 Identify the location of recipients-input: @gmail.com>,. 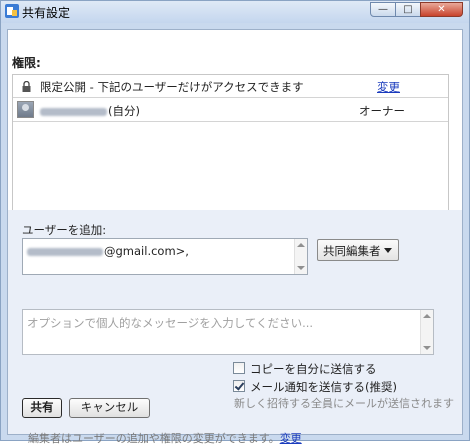
(165, 256).